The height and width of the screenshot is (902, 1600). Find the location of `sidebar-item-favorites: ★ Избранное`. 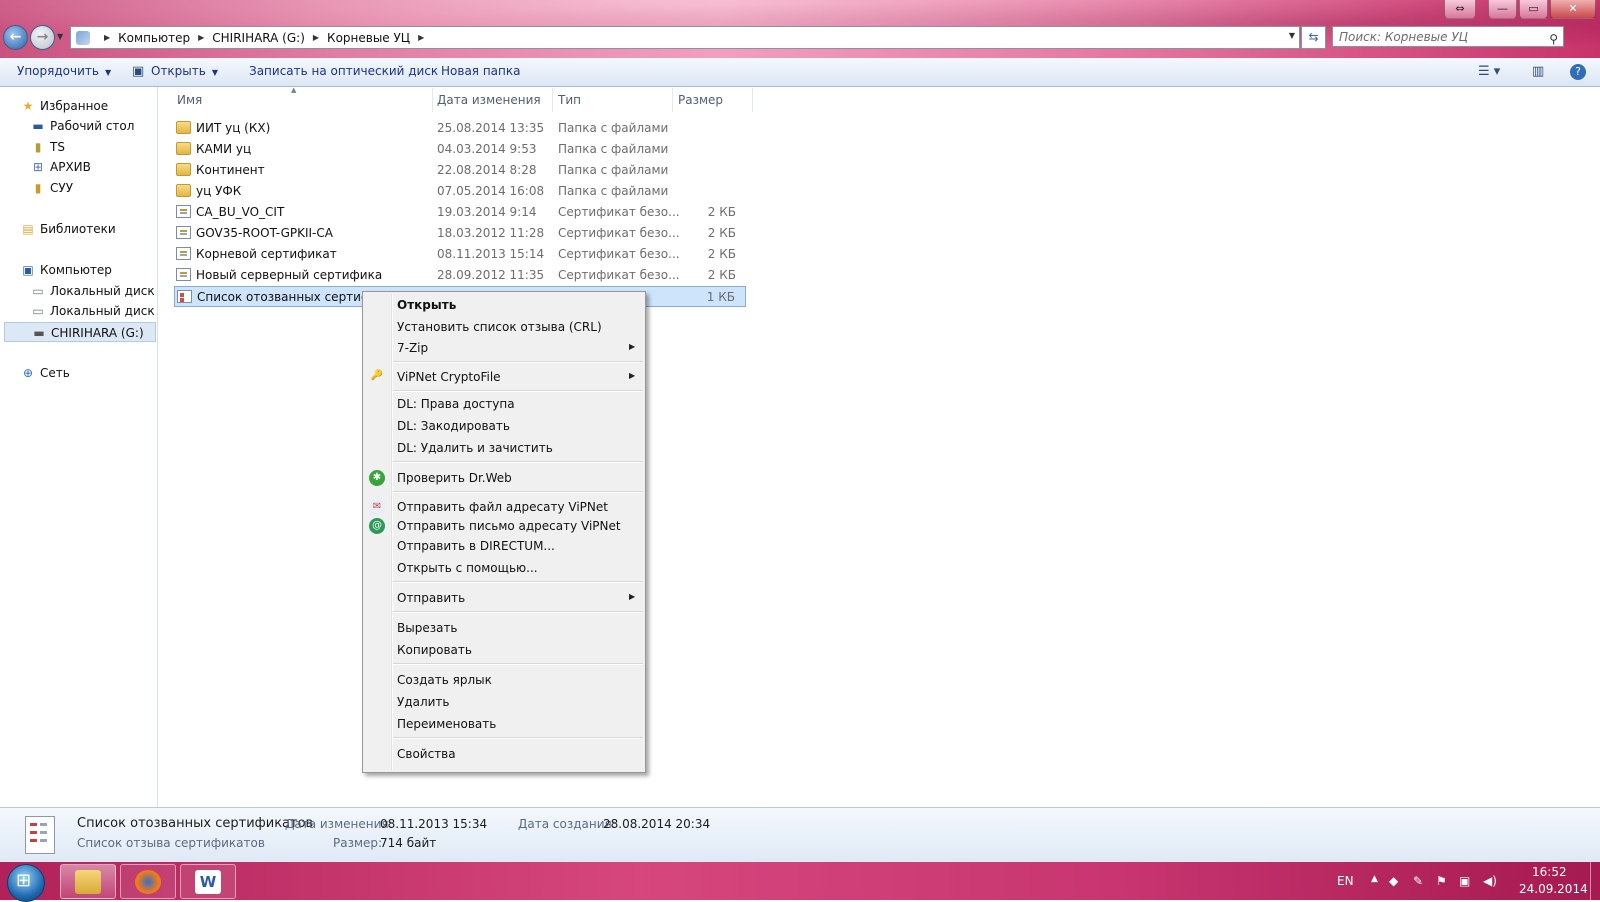

sidebar-item-favorites: ★ Избранное is located at coordinates (64, 106).